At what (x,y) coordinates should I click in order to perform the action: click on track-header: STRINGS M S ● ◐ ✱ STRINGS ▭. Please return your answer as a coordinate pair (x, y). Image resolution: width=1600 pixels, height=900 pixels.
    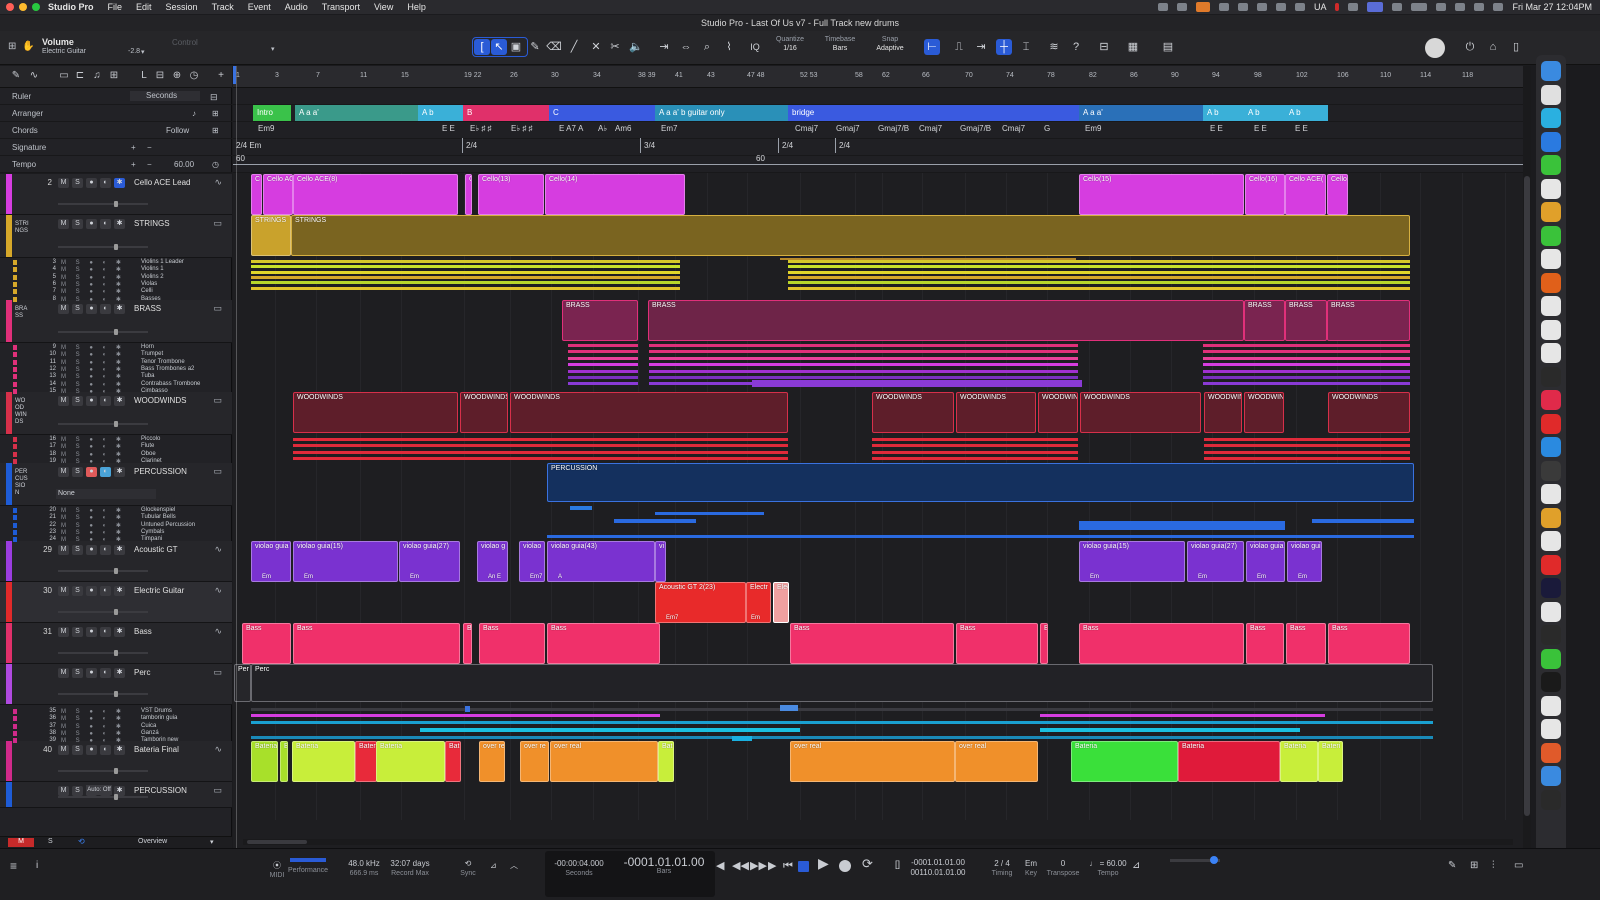
    Looking at the image, I should click on (116, 236).